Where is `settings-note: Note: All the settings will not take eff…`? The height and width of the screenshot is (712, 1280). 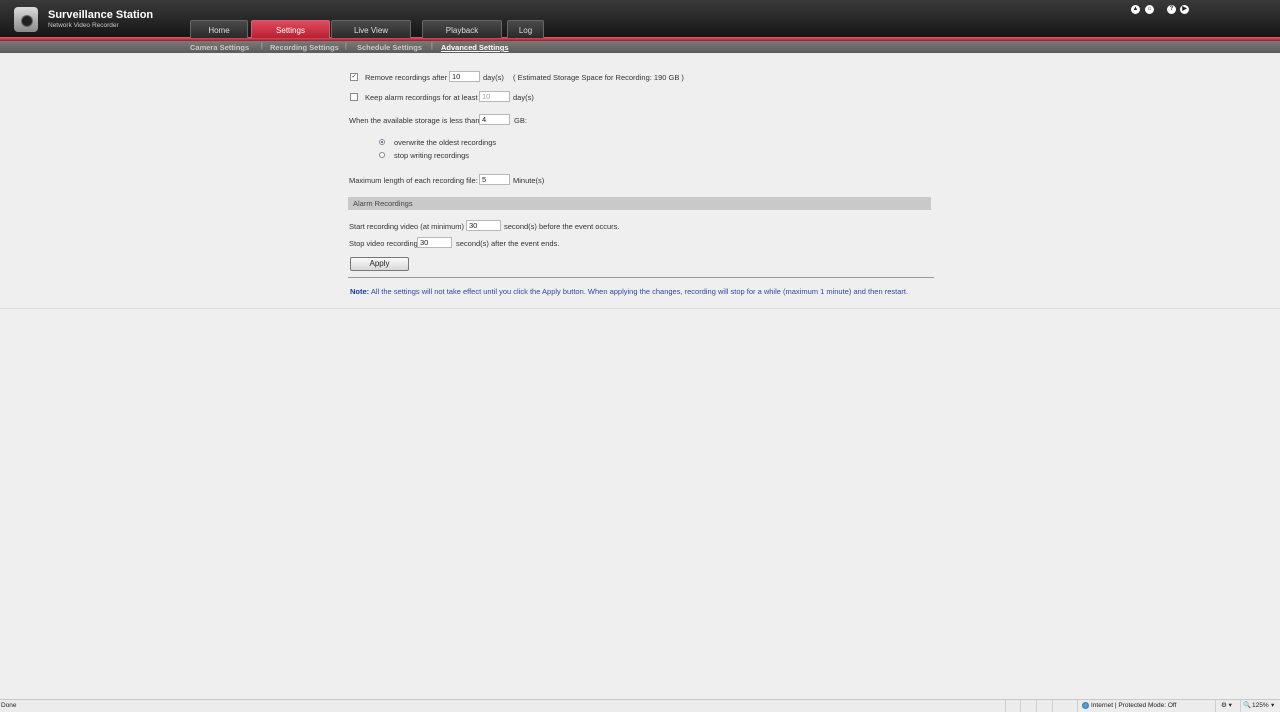
settings-note: Note: All the settings will not take eff… is located at coordinates (629, 291).